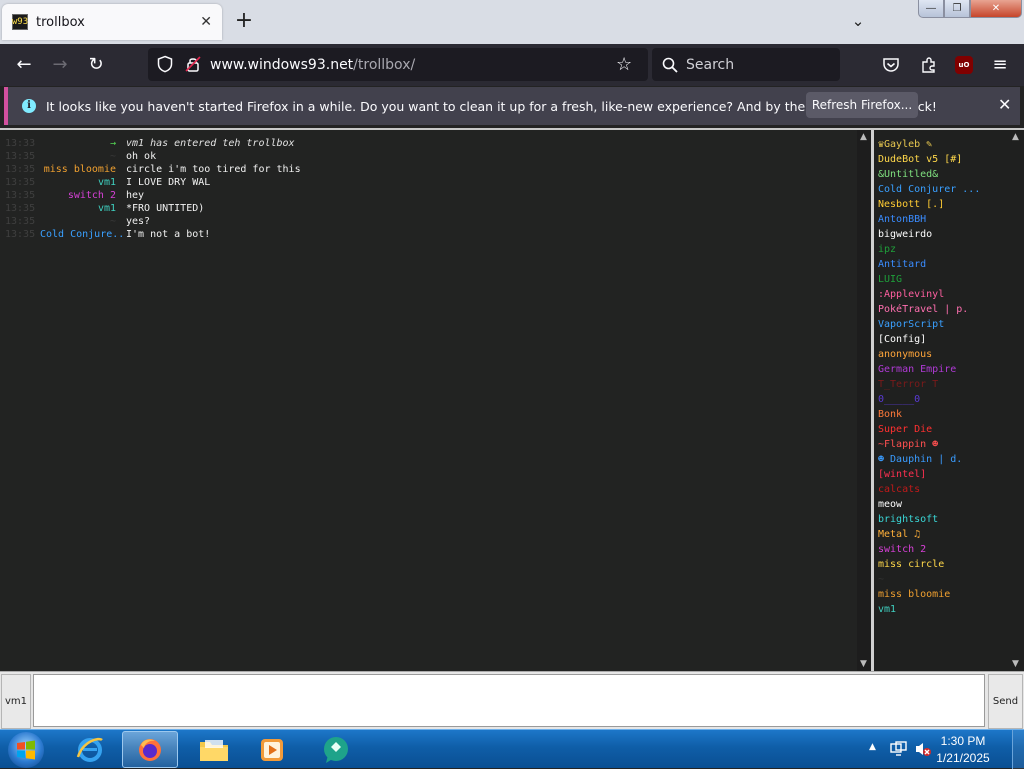  Describe the element at coordinates (214, 749) in the screenshot. I see `taskbar-file-explorer` at that location.